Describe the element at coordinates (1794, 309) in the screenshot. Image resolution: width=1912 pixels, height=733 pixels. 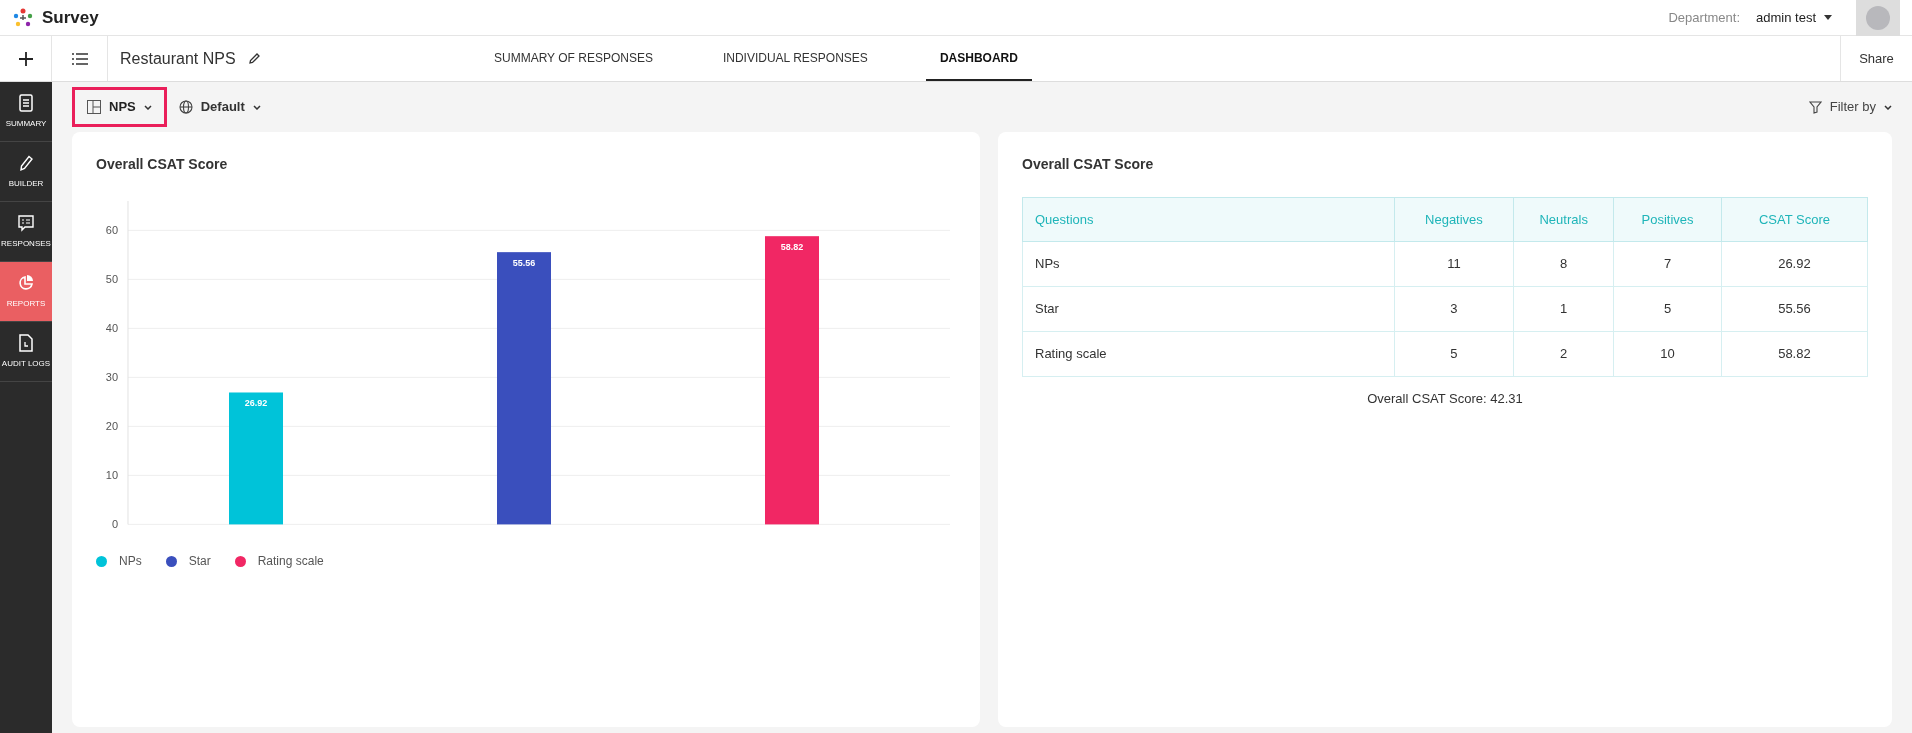
I see `table-cell: 55.56` at that location.